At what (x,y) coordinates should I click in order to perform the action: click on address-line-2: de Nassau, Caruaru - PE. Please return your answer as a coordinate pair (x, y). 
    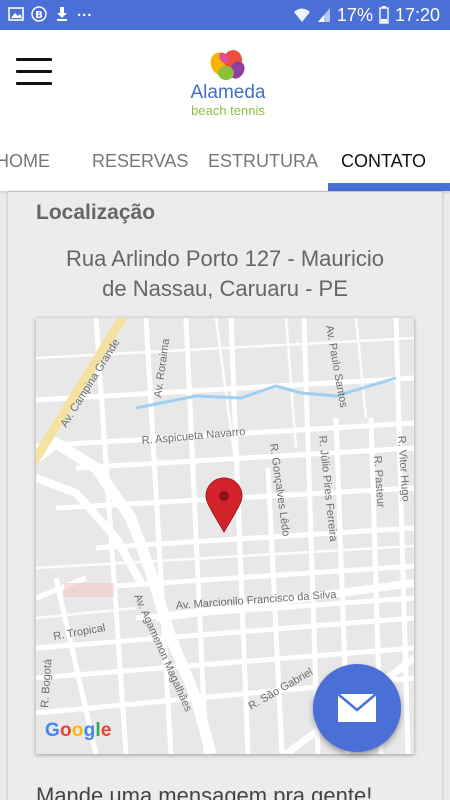
    Looking at the image, I should click on (225, 288).